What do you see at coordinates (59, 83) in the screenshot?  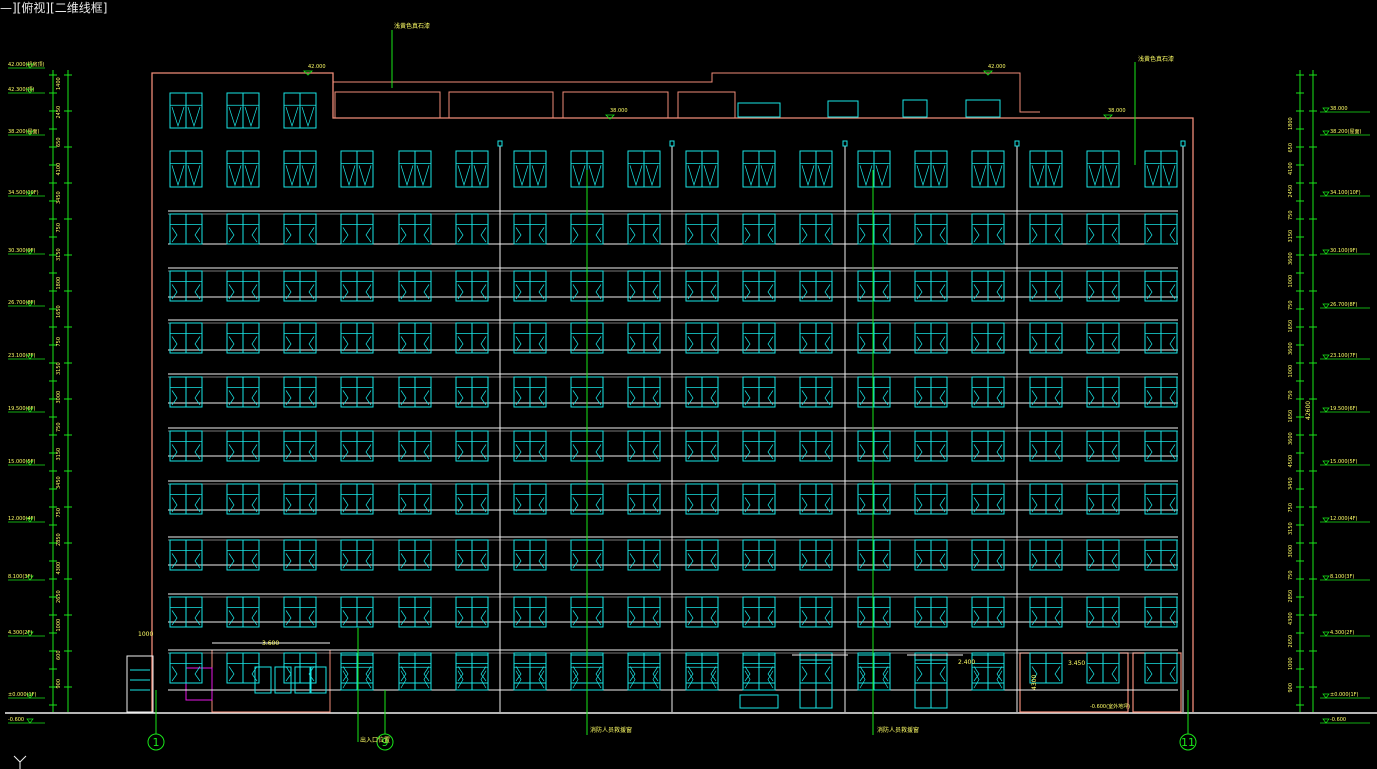 I see `left-dim-value: 1400` at bounding box center [59, 83].